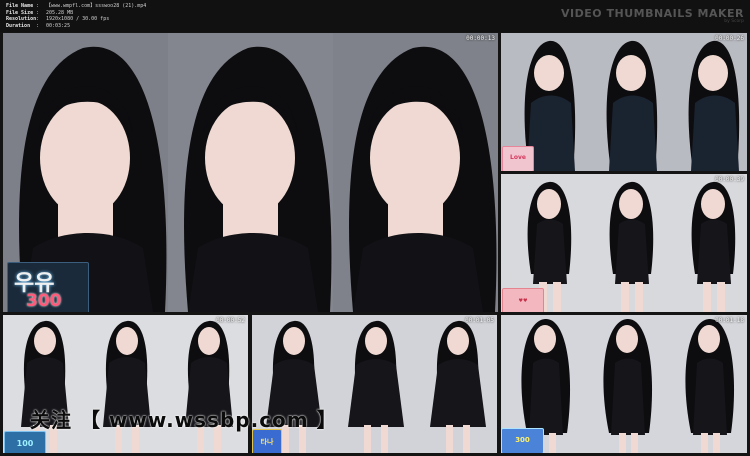  Describe the element at coordinates (20, 12) in the screenshot. I see `file-size-label: File Size` at that location.